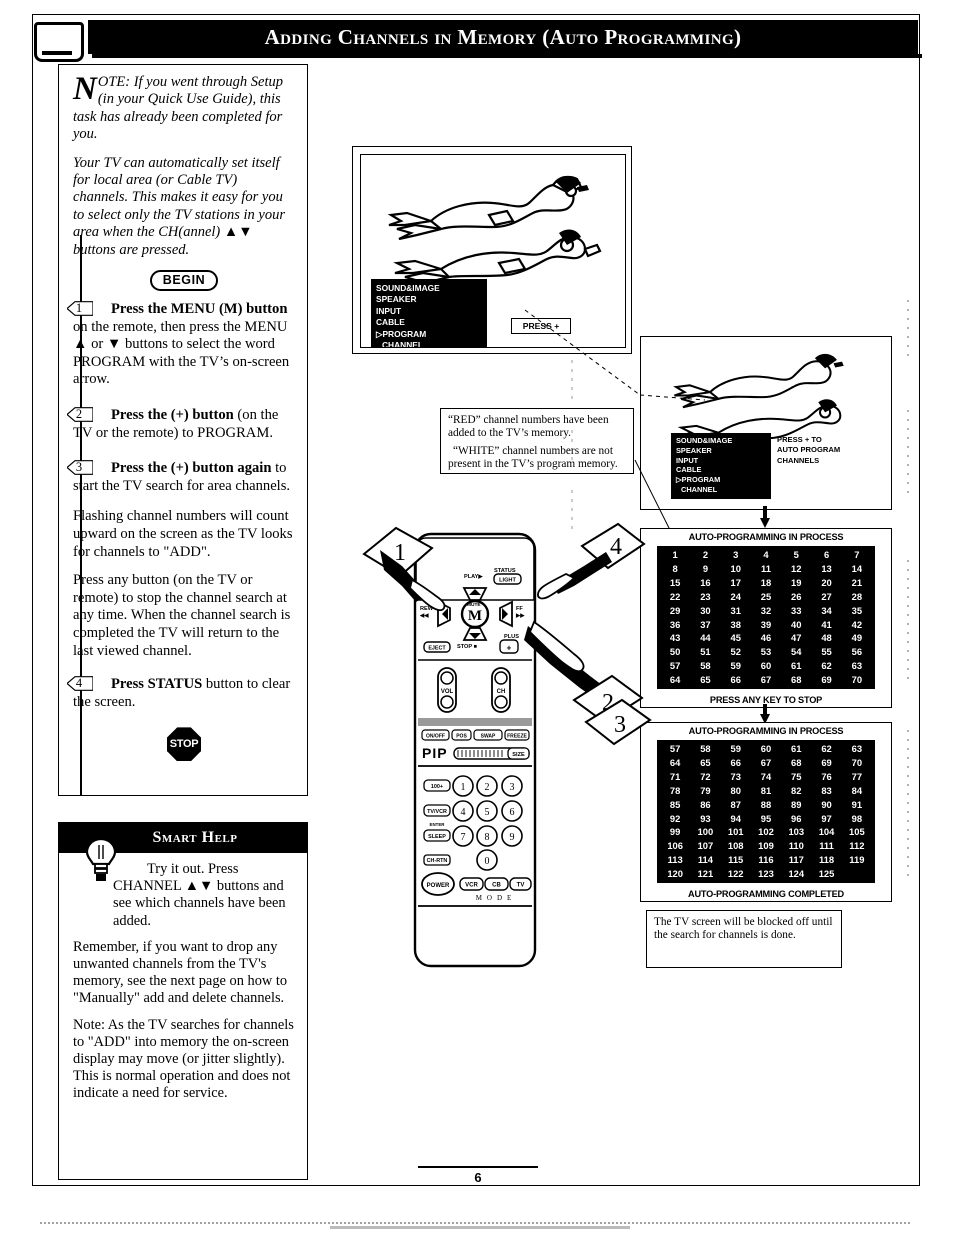 This screenshot has height=1254, width=954. What do you see at coordinates (705, 776) in the screenshot?
I see `grid-cell: 72` at bounding box center [705, 776].